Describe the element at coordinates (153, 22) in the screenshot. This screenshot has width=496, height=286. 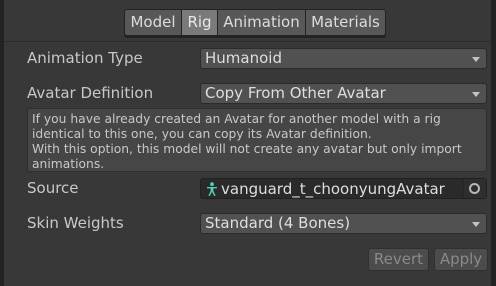
I see `tab-model: Model` at that location.